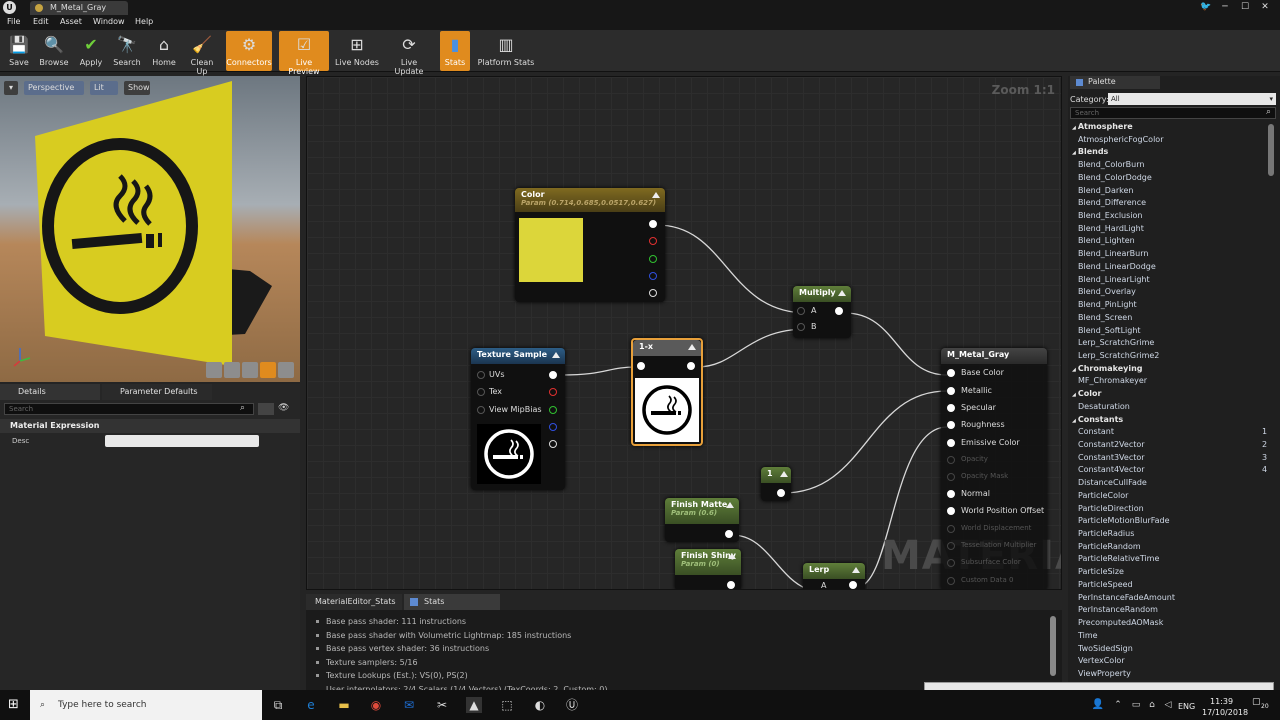 This screenshot has width=1280, height=720. I want to click on cylinder-mesh-button, so click(214, 370).